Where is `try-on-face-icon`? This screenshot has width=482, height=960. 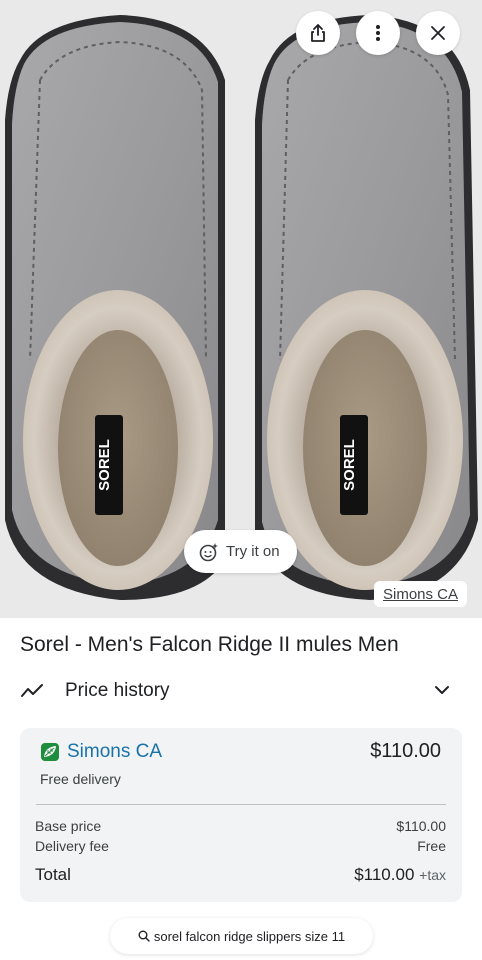
try-on-face-icon is located at coordinates (208, 551).